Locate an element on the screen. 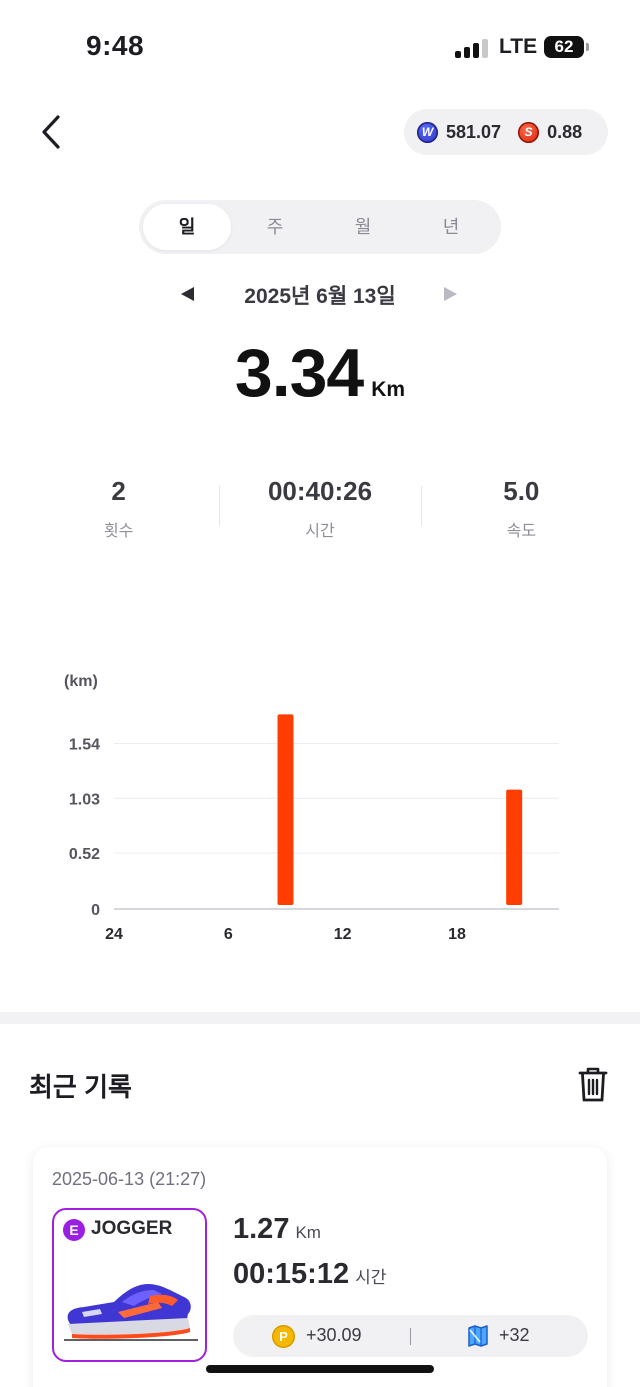 Image resolution: width=640 pixels, height=1387 pixels. battery-cap is located at coordinates (587, 47).